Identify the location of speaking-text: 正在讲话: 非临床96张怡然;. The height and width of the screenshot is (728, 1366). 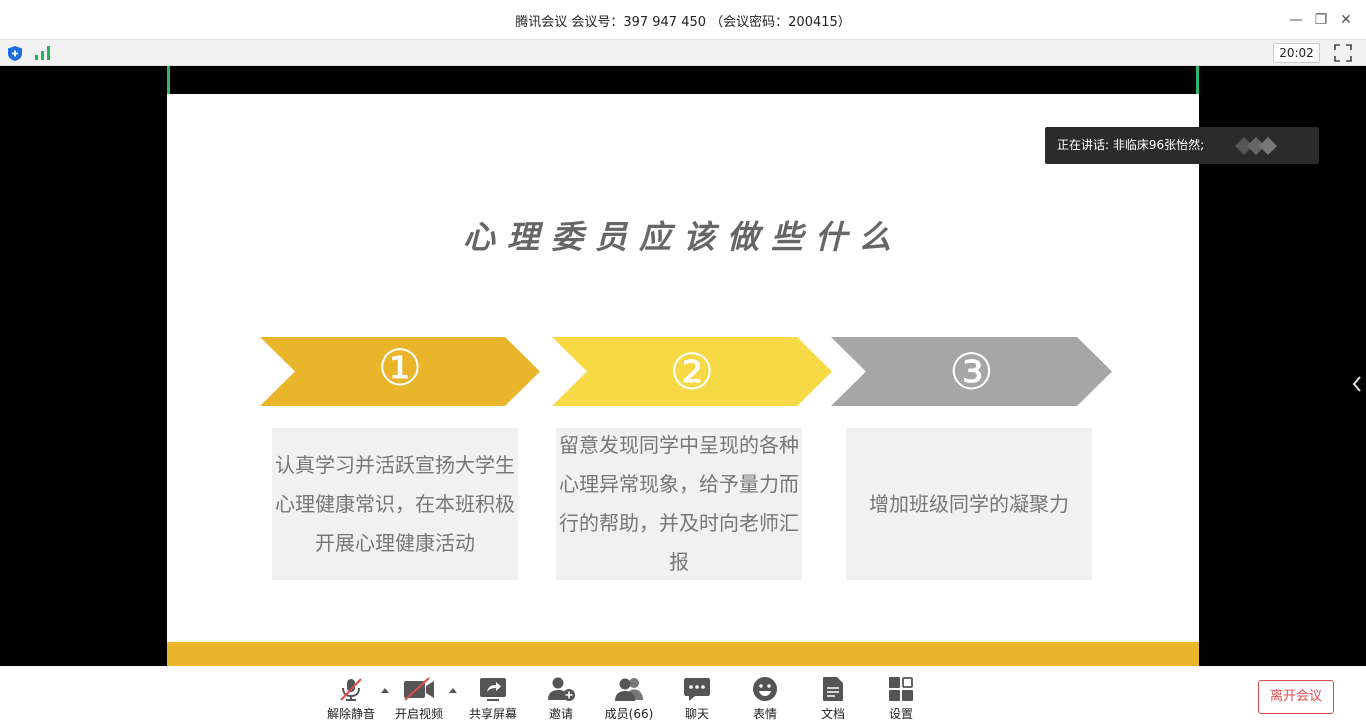
(1131, 145).